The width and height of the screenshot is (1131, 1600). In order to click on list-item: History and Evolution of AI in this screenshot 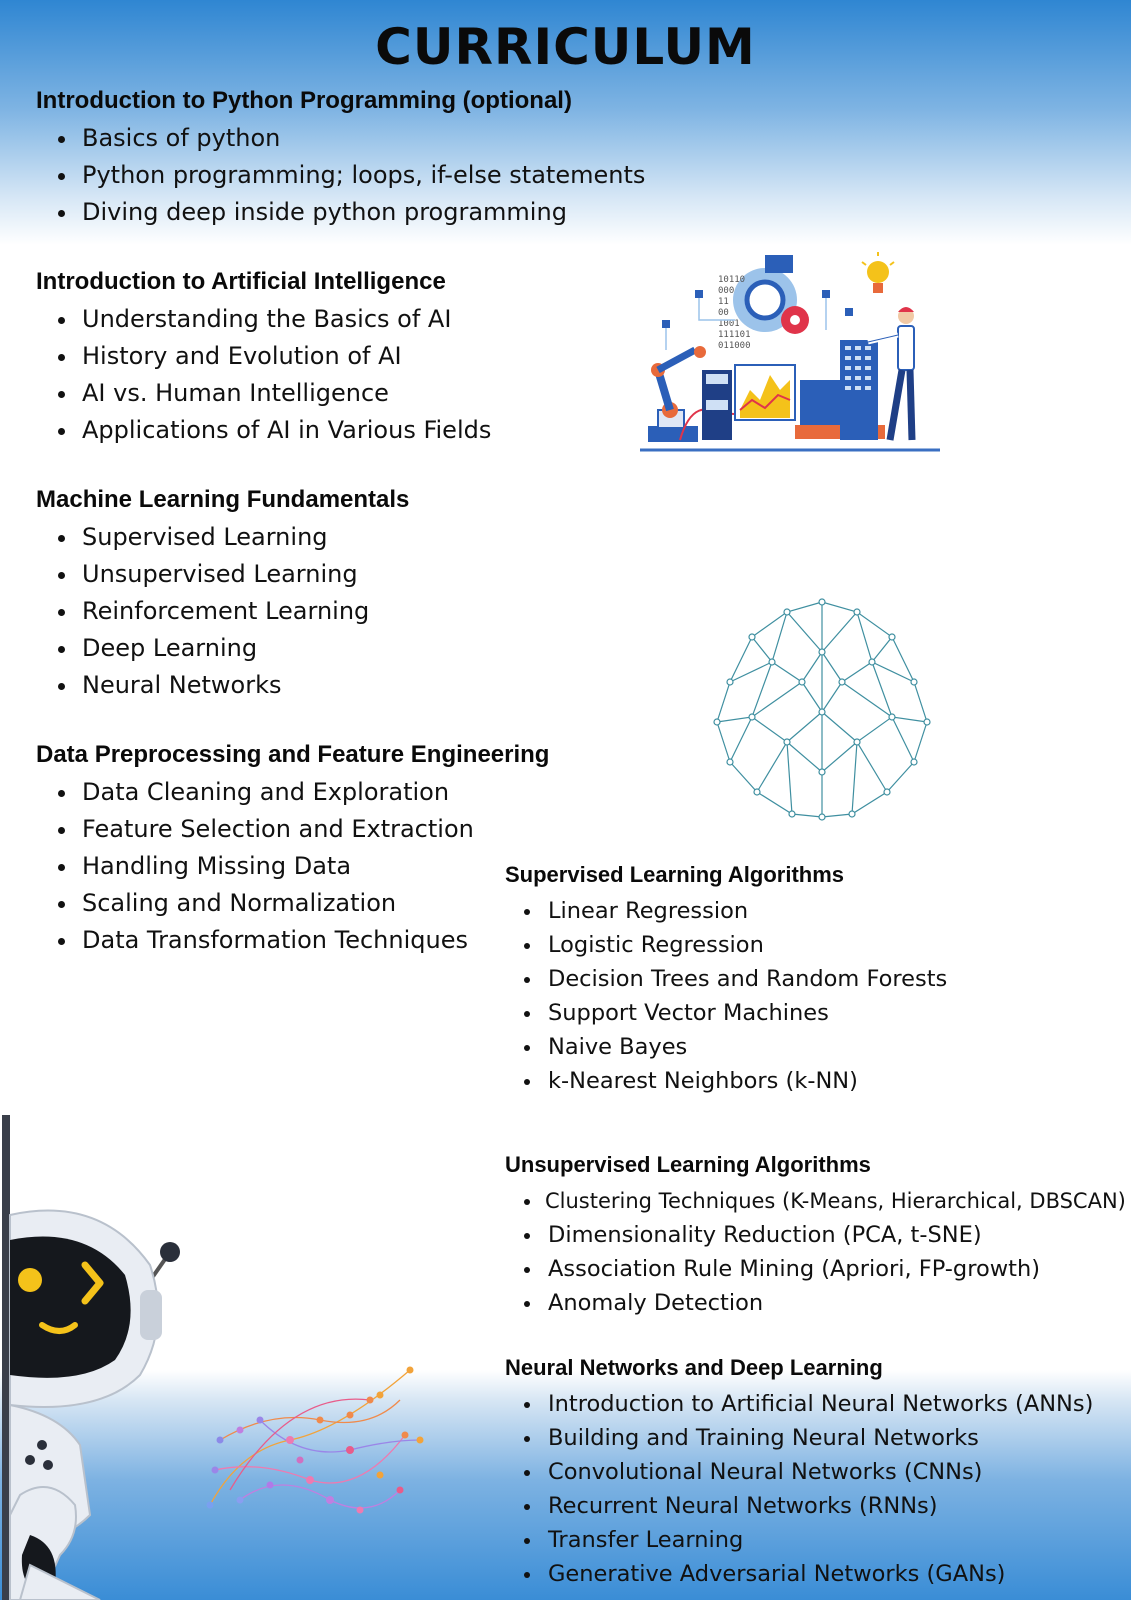, I will do `click(263, 356)`.